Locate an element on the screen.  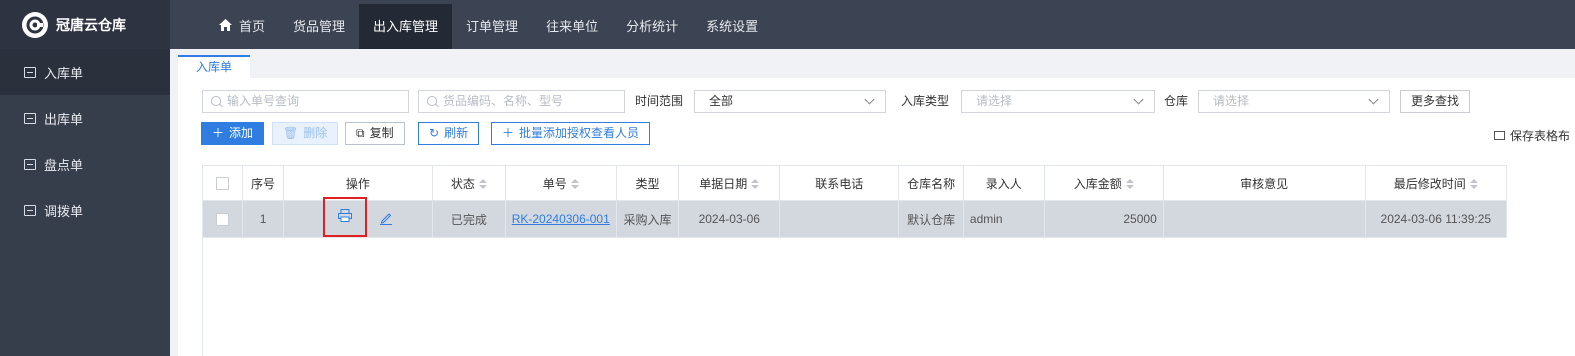
row-status: 已完成 is located at coordinates (469, 219).